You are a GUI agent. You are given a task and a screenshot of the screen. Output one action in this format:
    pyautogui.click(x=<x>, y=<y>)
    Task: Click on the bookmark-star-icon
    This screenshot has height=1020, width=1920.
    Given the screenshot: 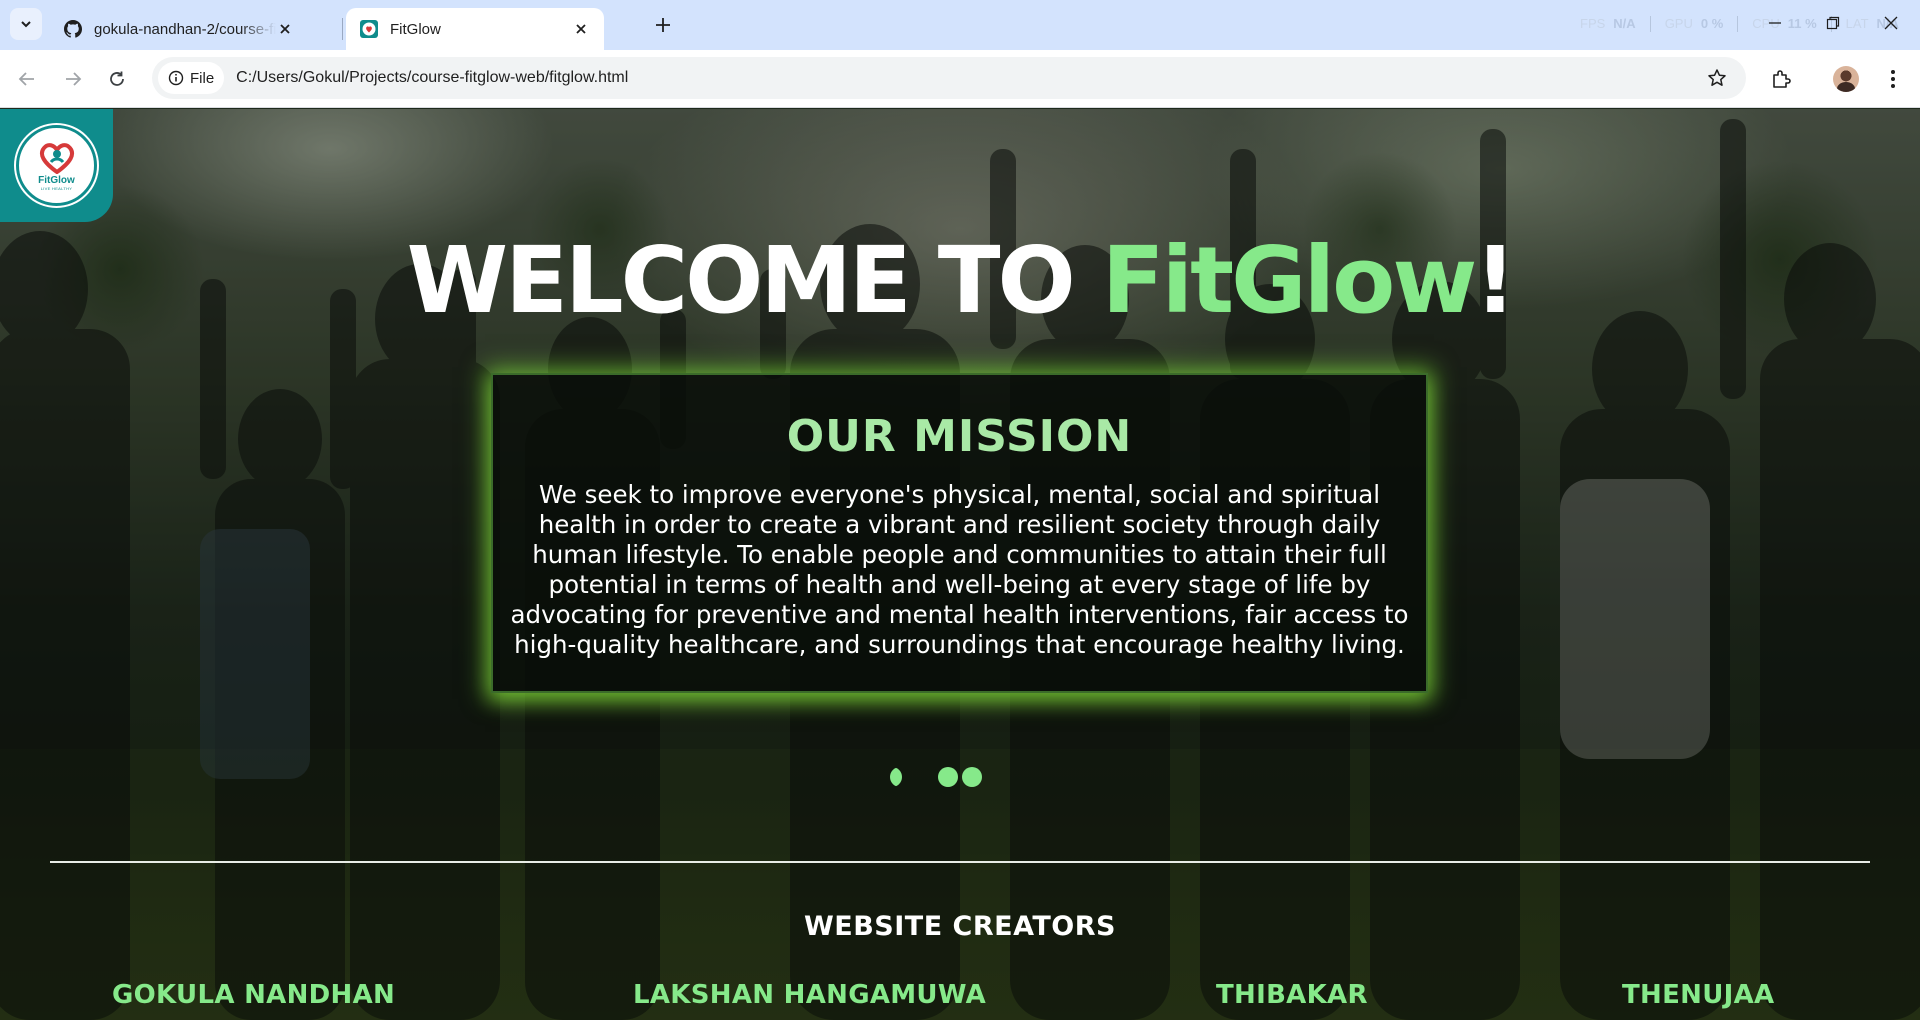 What is the action you would take?
    pyautogui.click(x=1717, y=78)
    